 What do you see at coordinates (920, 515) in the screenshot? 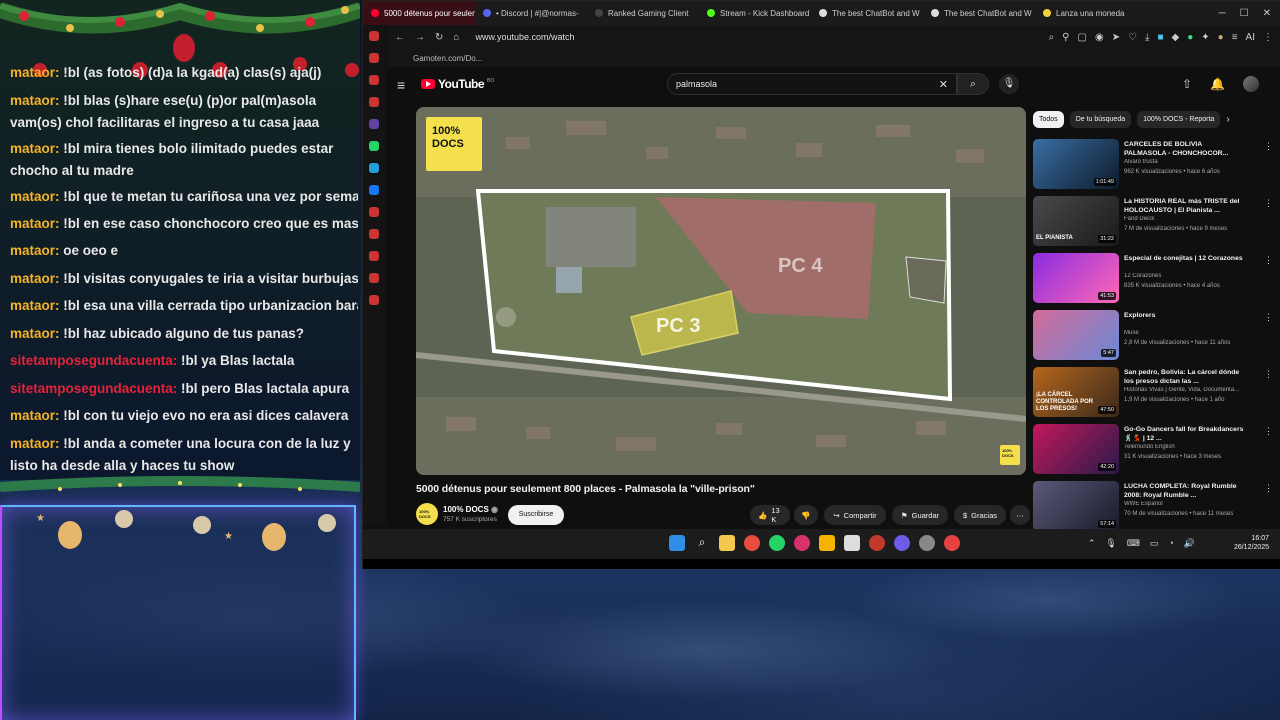
I see `save-button: ⚑ Guardar` at bounding box center [920, 515].